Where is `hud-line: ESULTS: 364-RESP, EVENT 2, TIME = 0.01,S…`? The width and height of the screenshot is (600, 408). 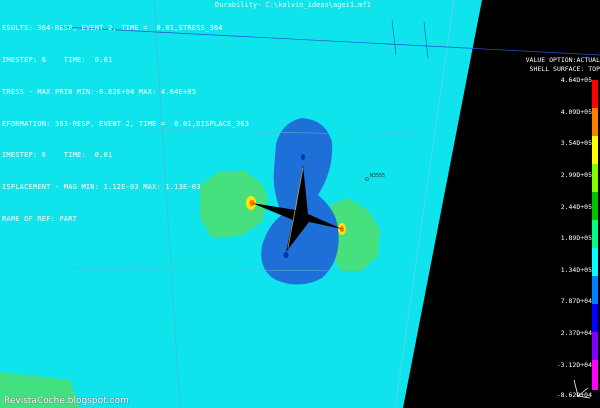 hud-line: ESULTS: 364-RESP, EVENT 2, TIME = 0.01,S… is located at coordinates (112, 28).